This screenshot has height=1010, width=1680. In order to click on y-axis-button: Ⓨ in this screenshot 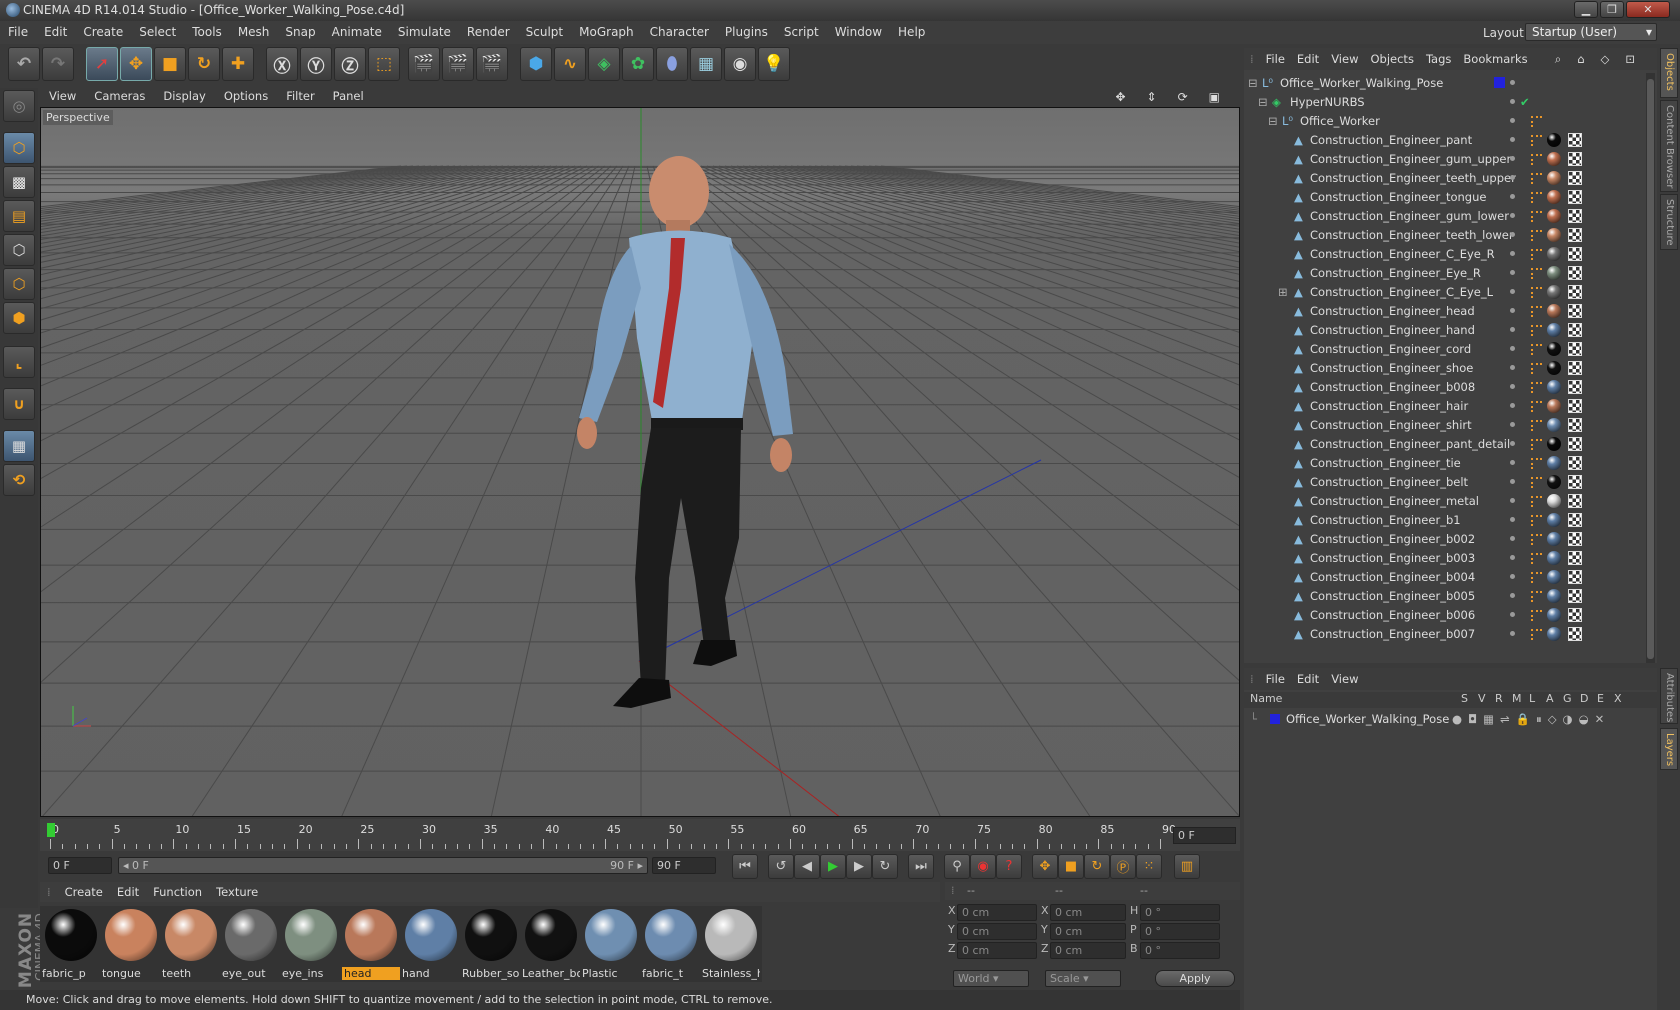, I will do `click(316, 64)`.